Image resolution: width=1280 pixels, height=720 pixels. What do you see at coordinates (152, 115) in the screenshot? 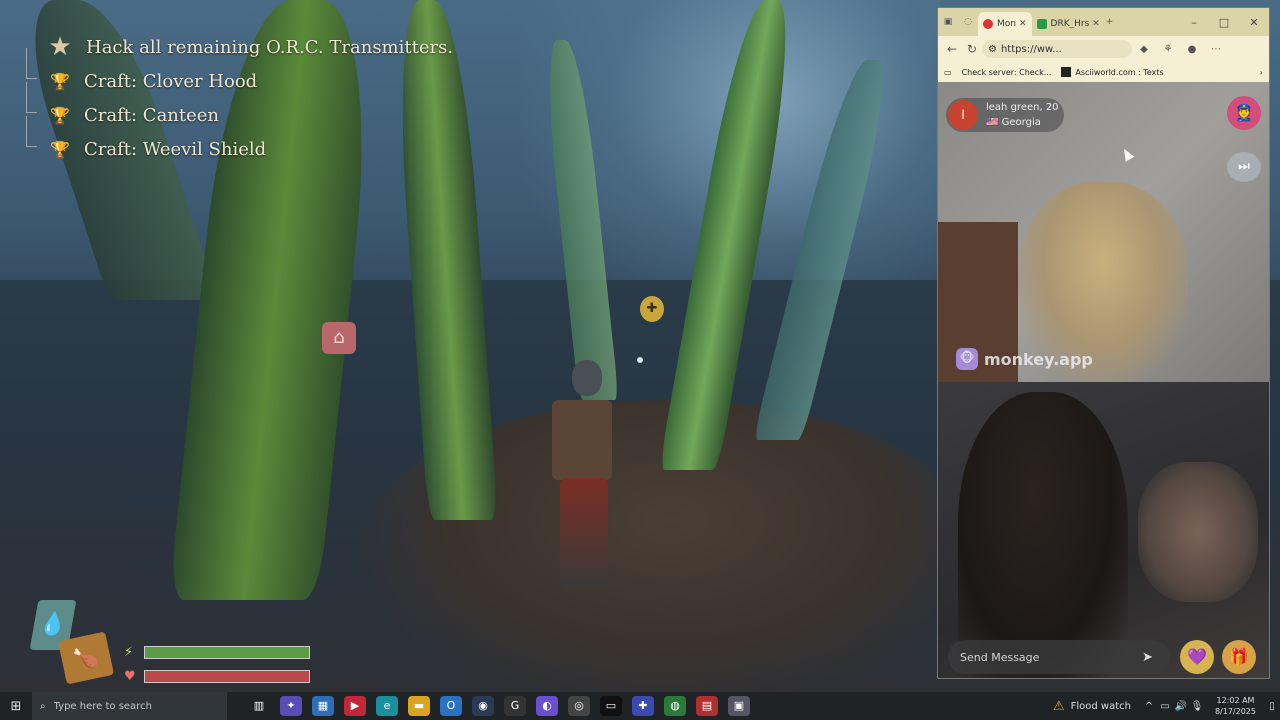
I see `quest-text: Craft: Canteen` at bounding box center [152, 115].